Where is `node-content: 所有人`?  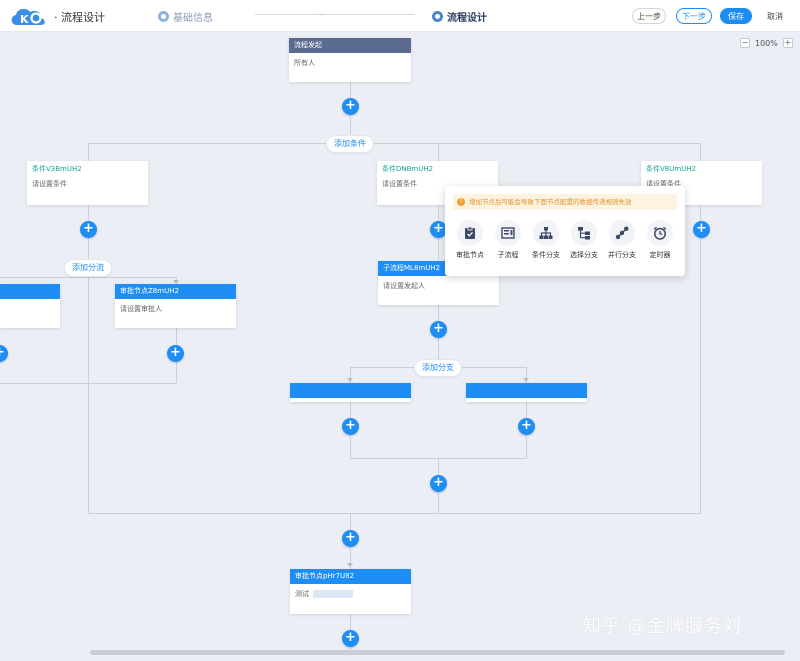
node-content: 所有人 is located at coordinates (304, 63).